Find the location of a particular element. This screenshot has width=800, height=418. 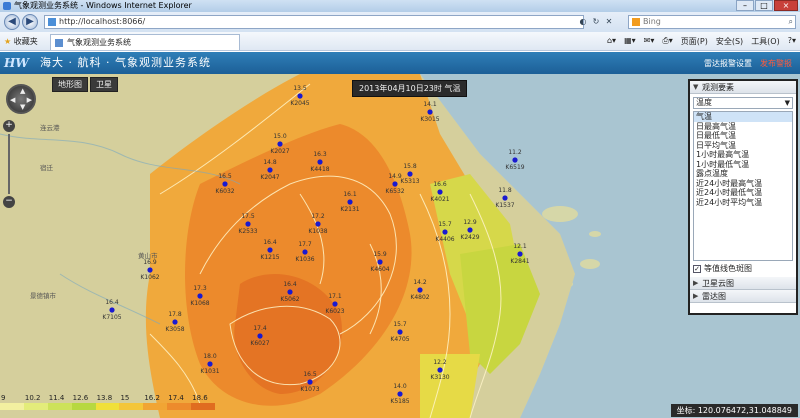

station-value: 12.2 is located at coordinates (440, 362).